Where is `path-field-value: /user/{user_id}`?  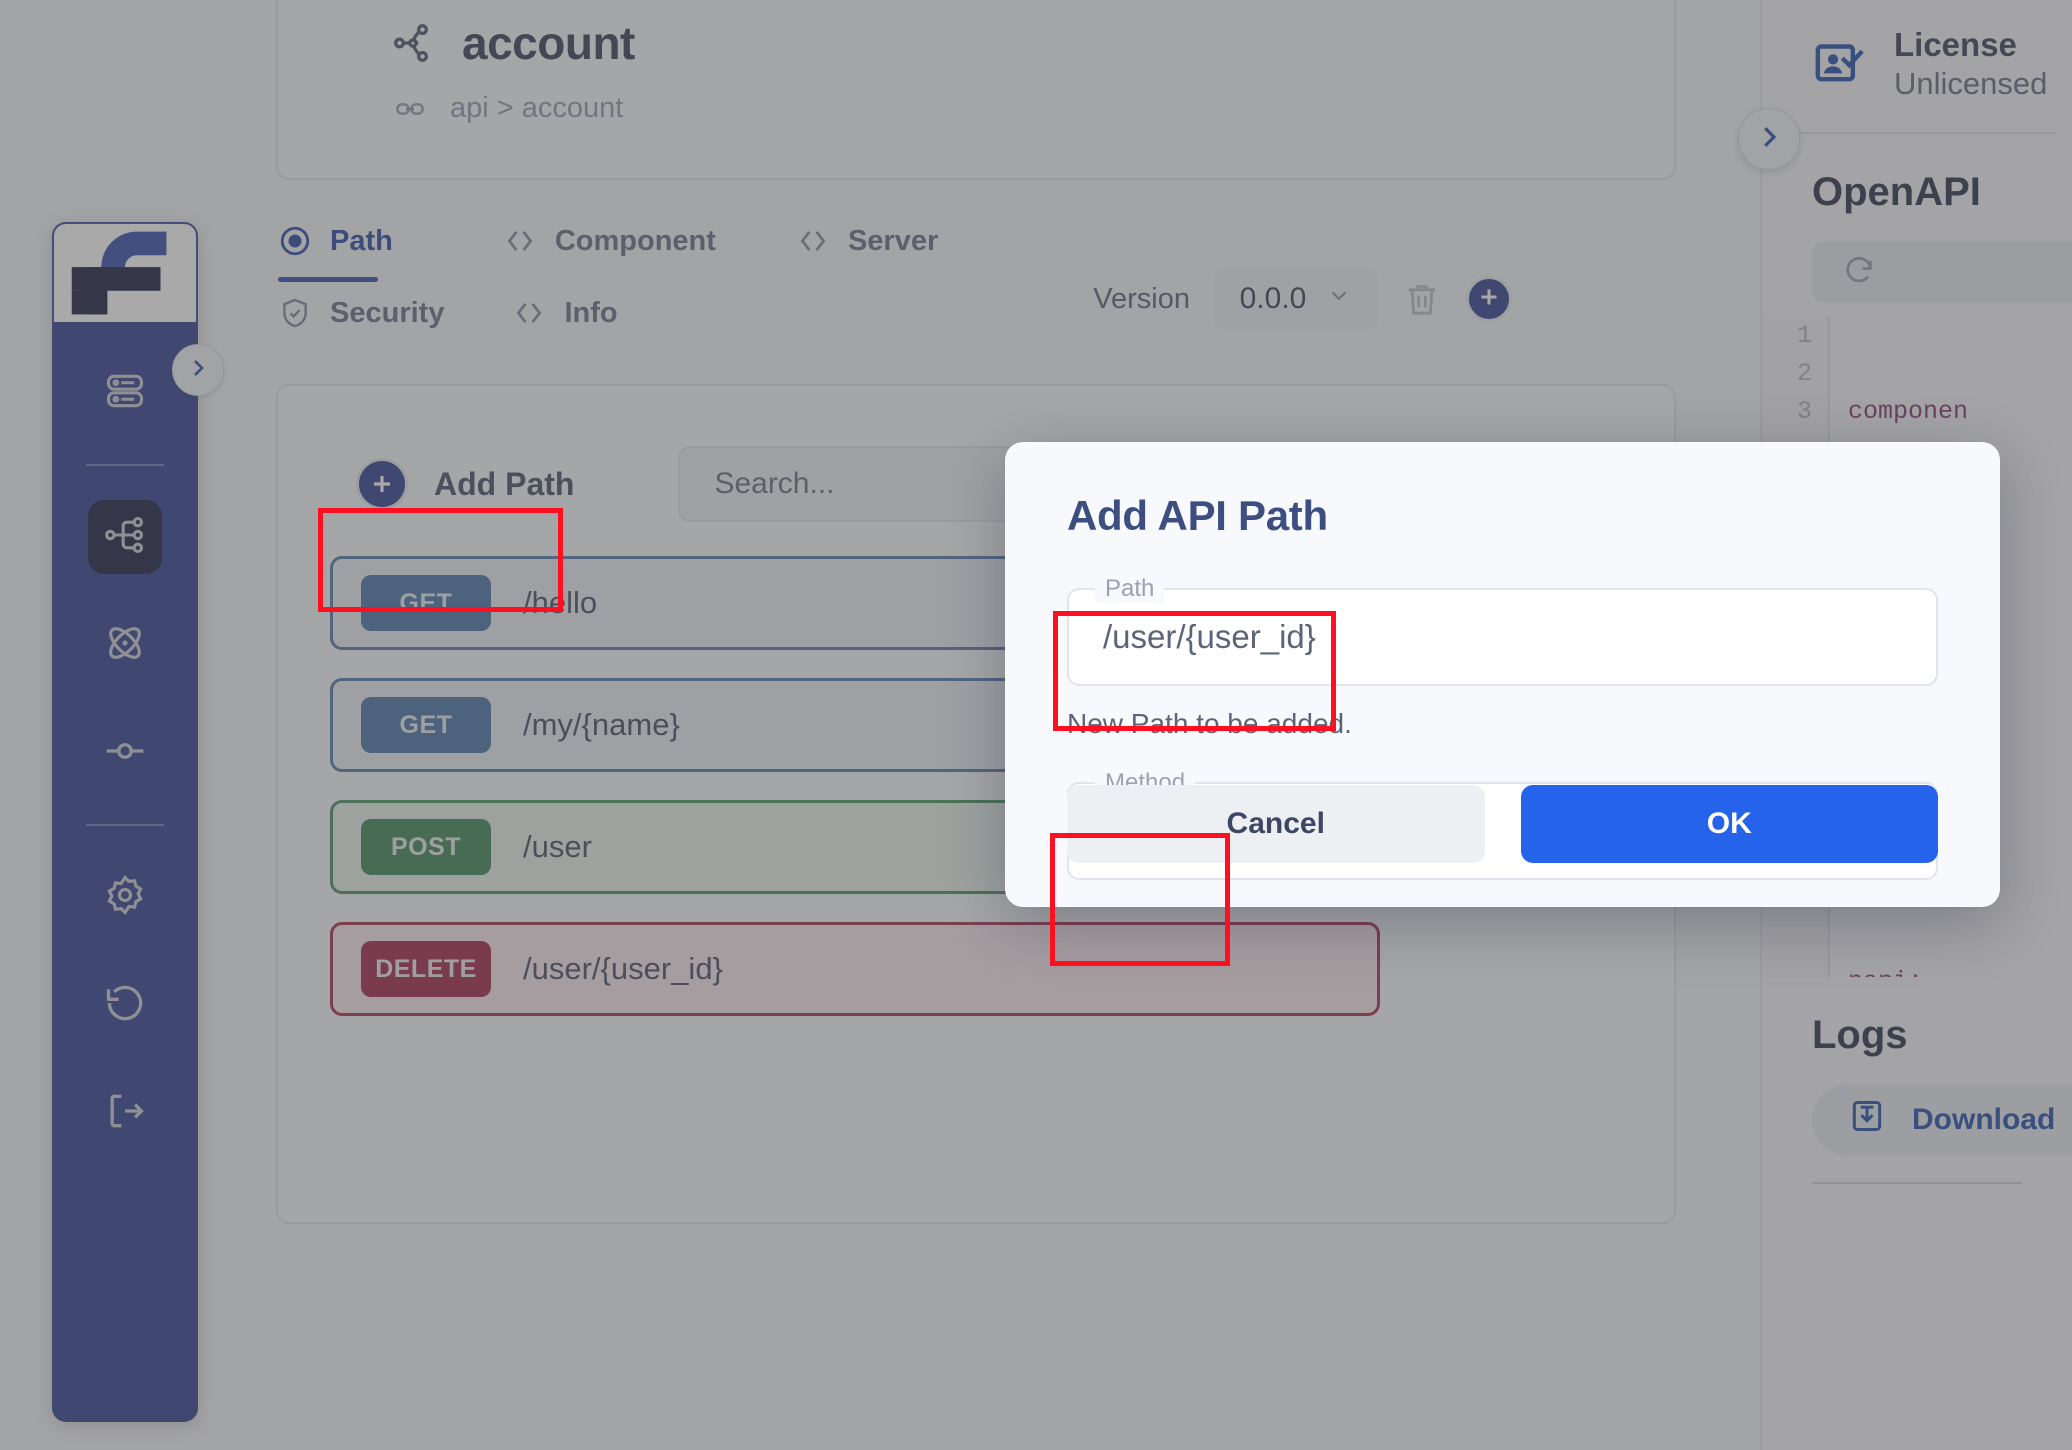 path-field-value: /user/{user_id} is located at coordinates (1209, 636).